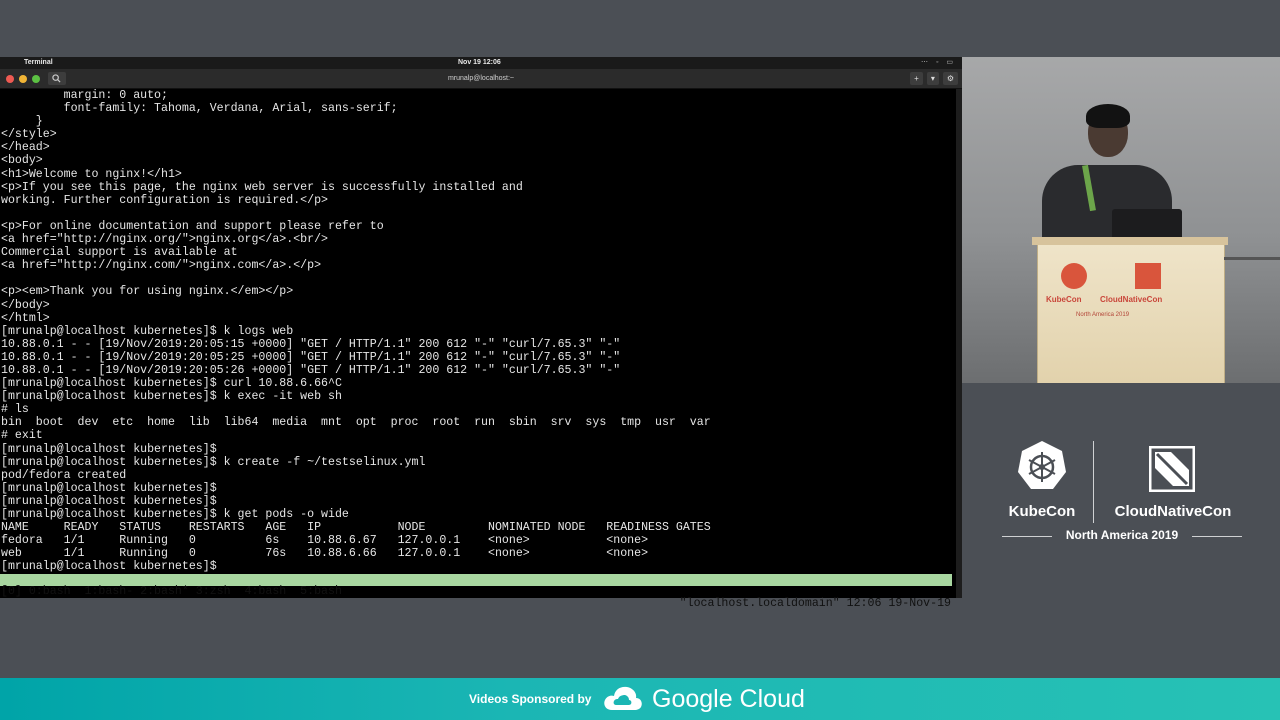 This screenshot has height=720, width=1280. What do you see at coordinates (1093, 482) in the screenshot?
I see `logo-divider` at bounding box center [1093, 482].